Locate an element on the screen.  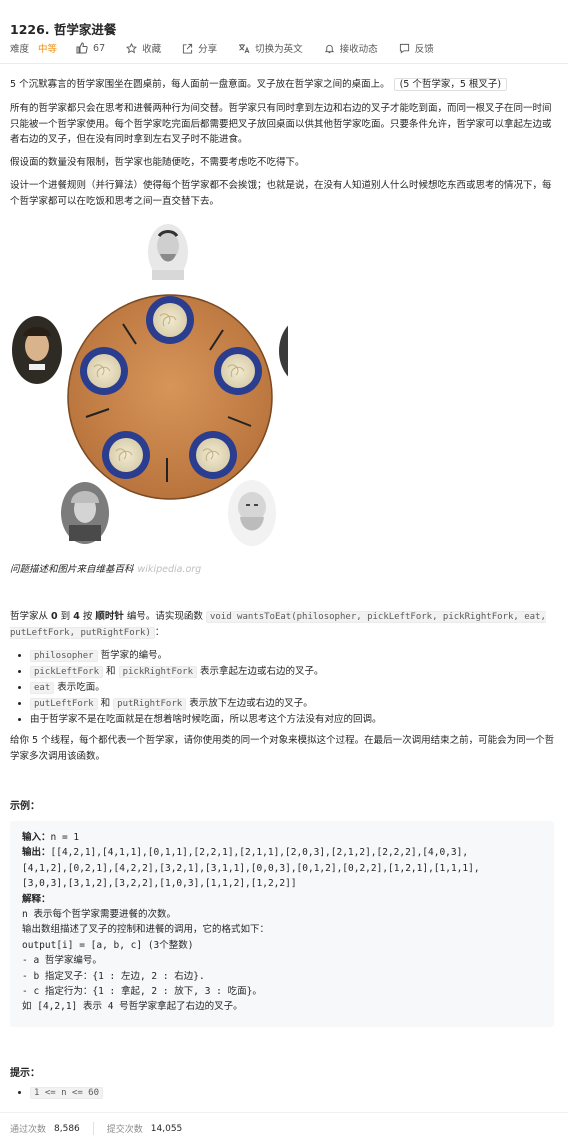
list-item-text: 表示吃面。 is located at coordinates (79, 687).